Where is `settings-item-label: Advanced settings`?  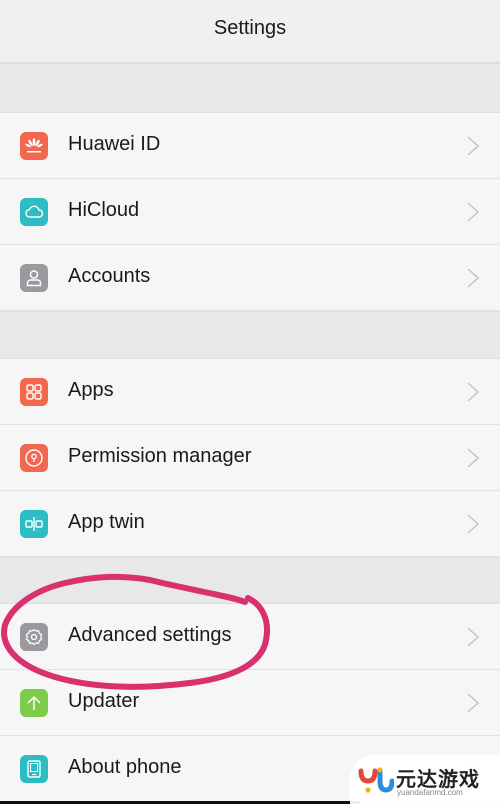 settings-item-label: Advanced settings is located at coordinates (150, 635).